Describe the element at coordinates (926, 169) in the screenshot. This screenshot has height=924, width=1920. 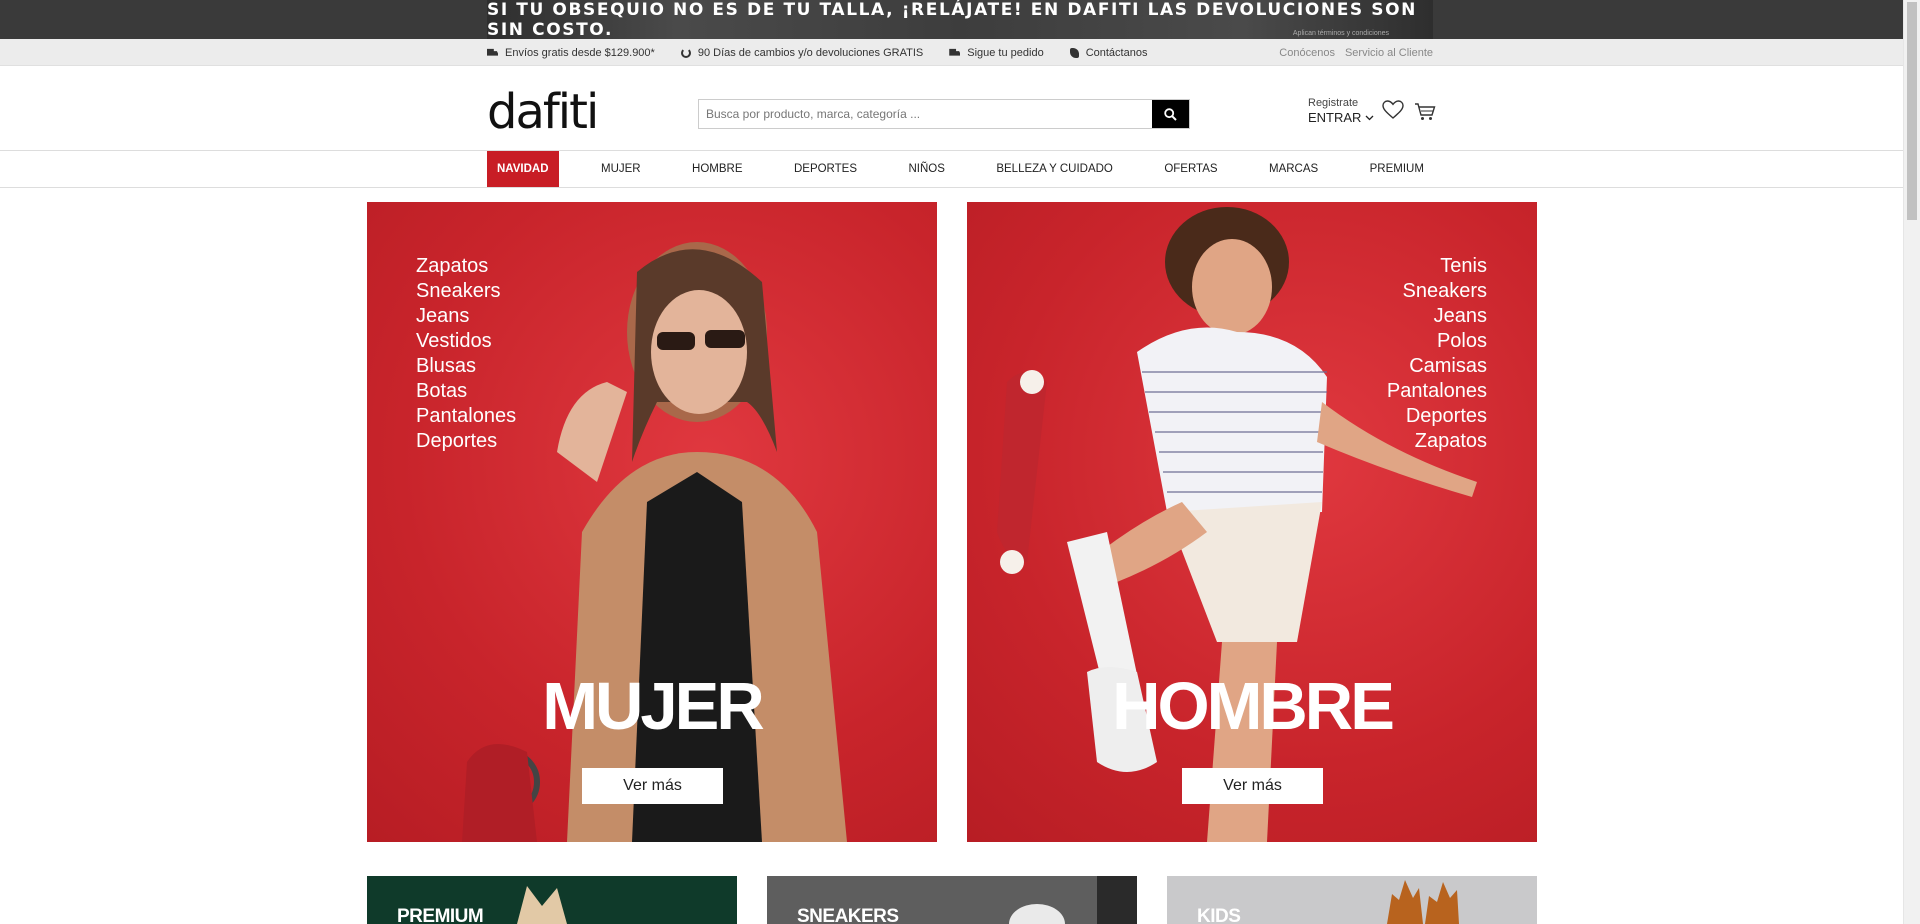
I see `nav-item-ninos: NIÑOS` at that location.